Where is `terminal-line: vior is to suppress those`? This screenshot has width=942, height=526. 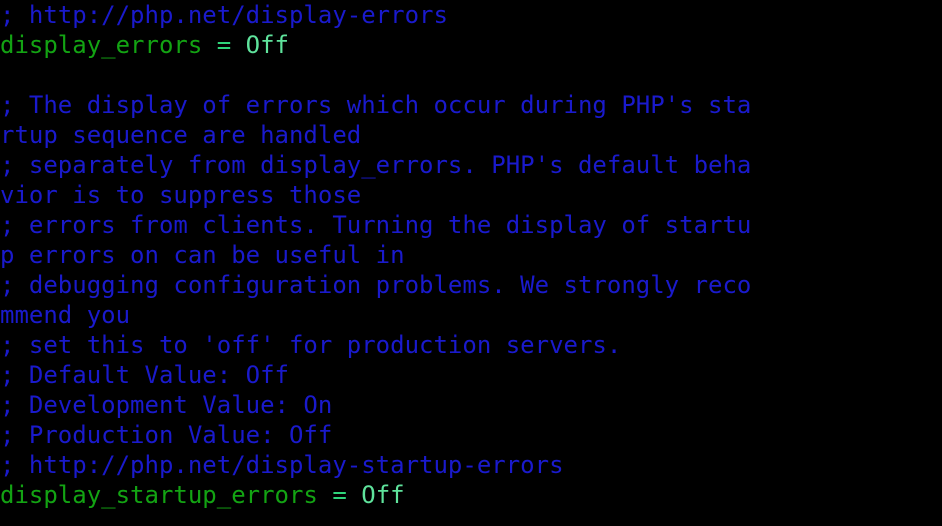 terminal-line: vior is to suppress those is located at coordinates (471, 195).